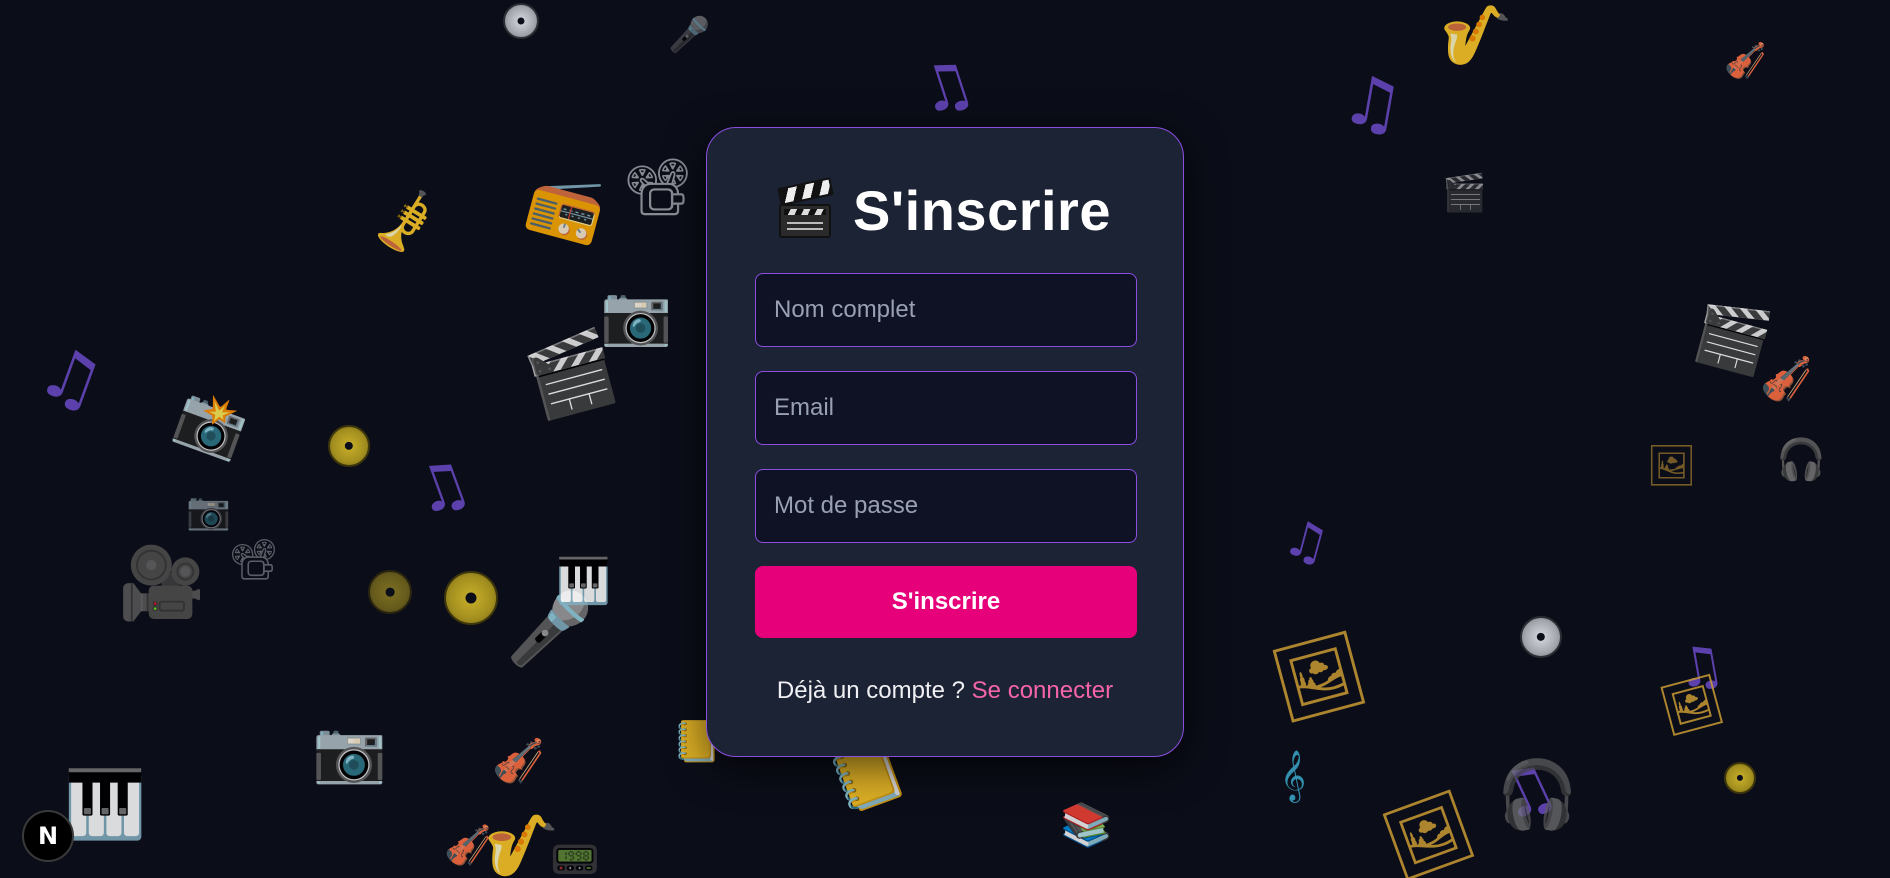 The image size is (1890, 878). What do you see at coordinates (981, 210) in the screenshot?
I see `page-title: S'inscrire` at bounding box center [981, 210].